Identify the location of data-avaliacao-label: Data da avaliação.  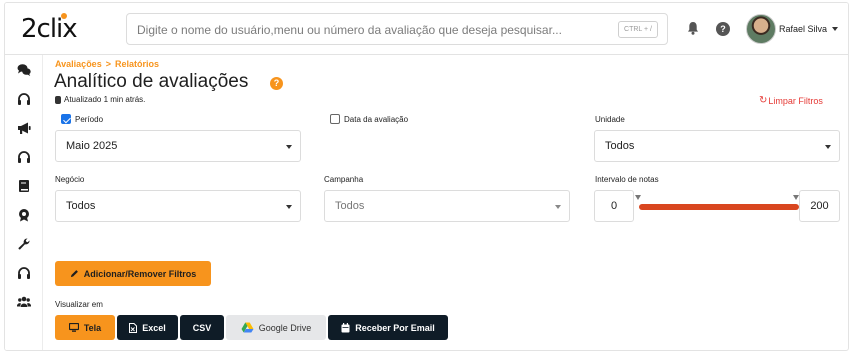
(376, 119).